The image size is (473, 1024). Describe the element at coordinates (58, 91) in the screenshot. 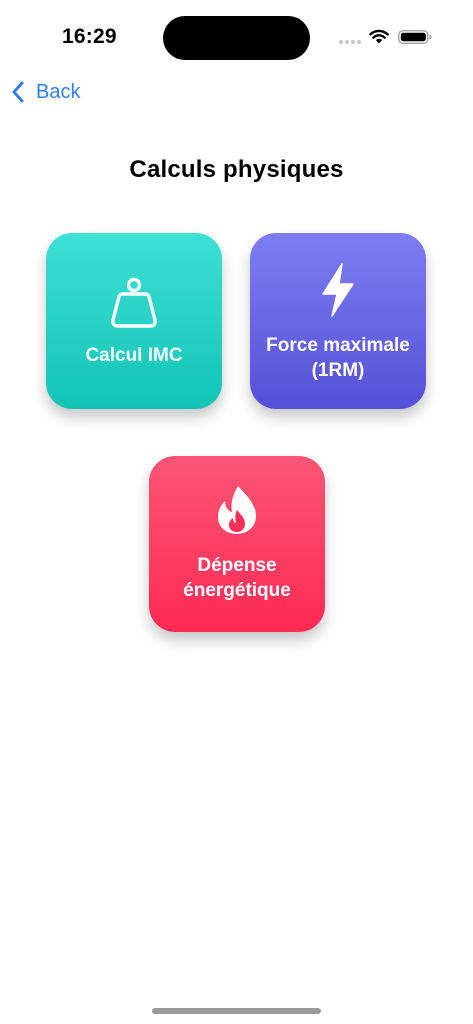

I see `back-label: Back` at that location.